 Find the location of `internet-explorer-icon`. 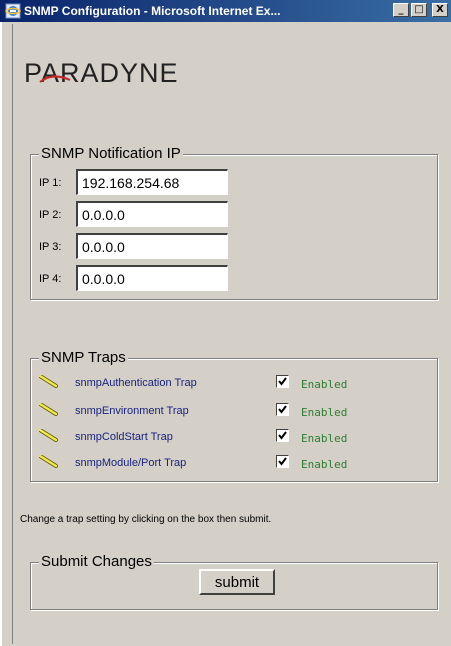

internet-explorer-icon is located at coordinates (13, 11).